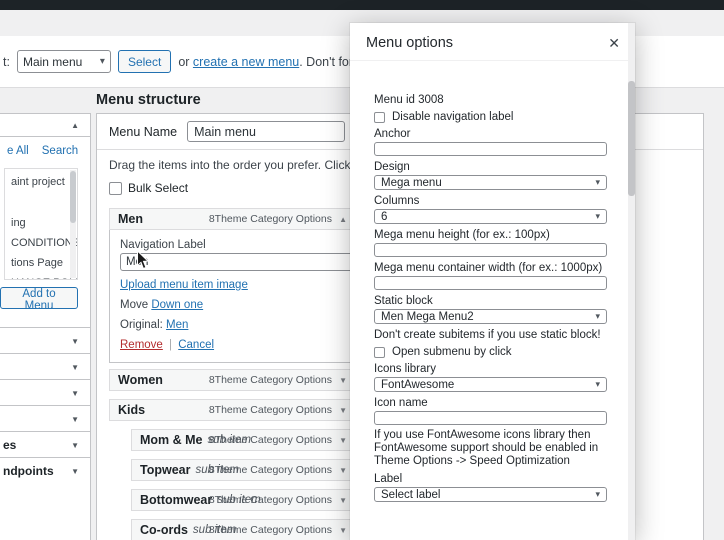  I want to click on cancel-link: Cancel, so click(196, 345).